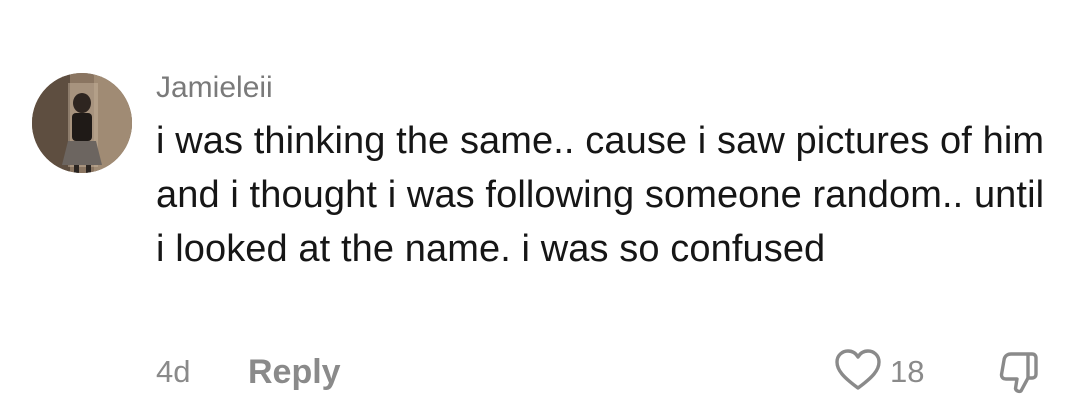  I want to click on thumbs-down-icon, so click(1018, 373).